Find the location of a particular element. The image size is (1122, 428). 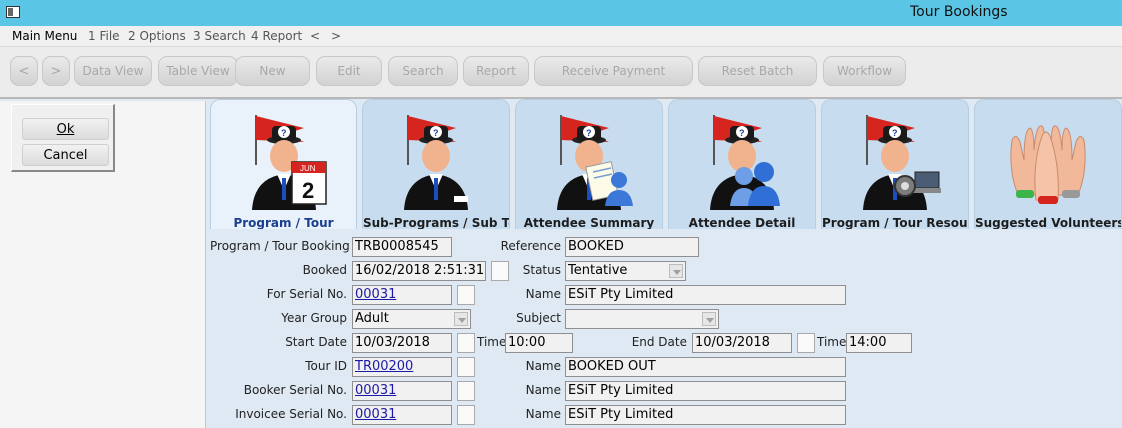

for-name-label: Name is located at coordinates (543, 294).